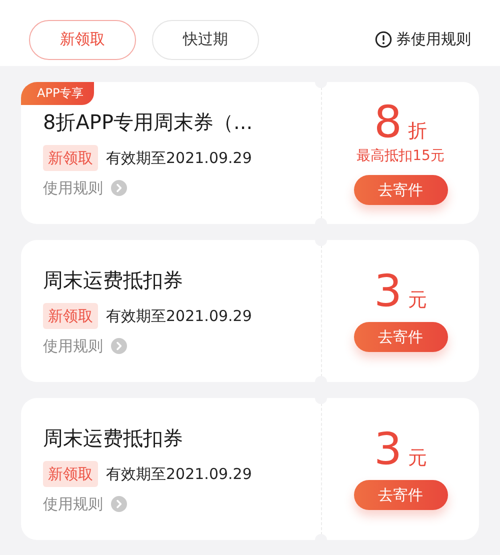 This screenshot has width=500, height=555. I want to click on rules-link: 券使用规则, so click(423, 39).